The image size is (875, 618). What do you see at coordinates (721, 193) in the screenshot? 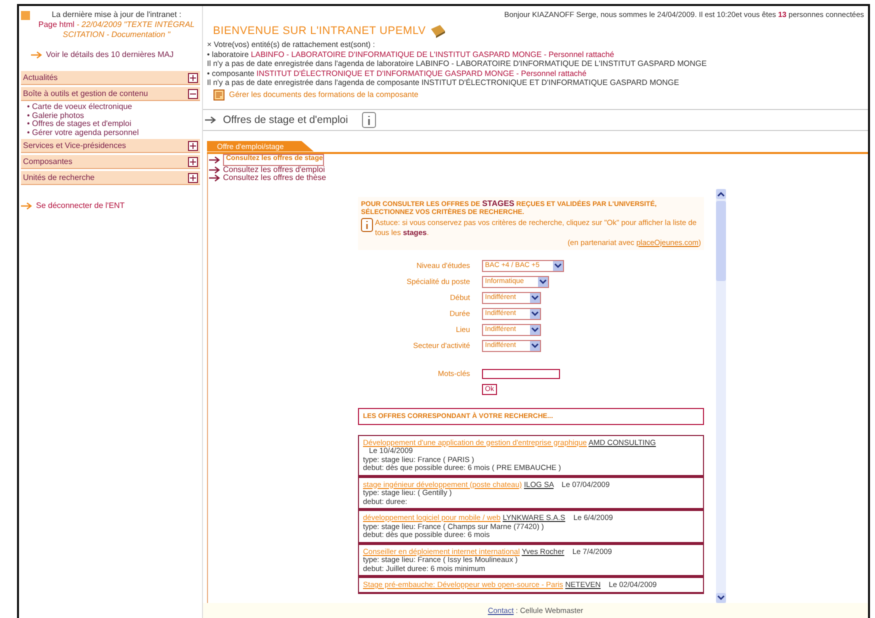
I see `scroll-up-icon` at bounding box center [721, 193].